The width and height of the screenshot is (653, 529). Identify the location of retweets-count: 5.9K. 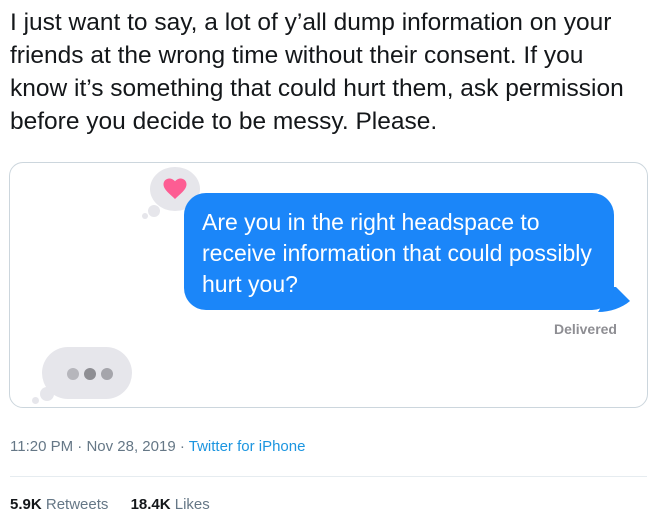
(26, 504).